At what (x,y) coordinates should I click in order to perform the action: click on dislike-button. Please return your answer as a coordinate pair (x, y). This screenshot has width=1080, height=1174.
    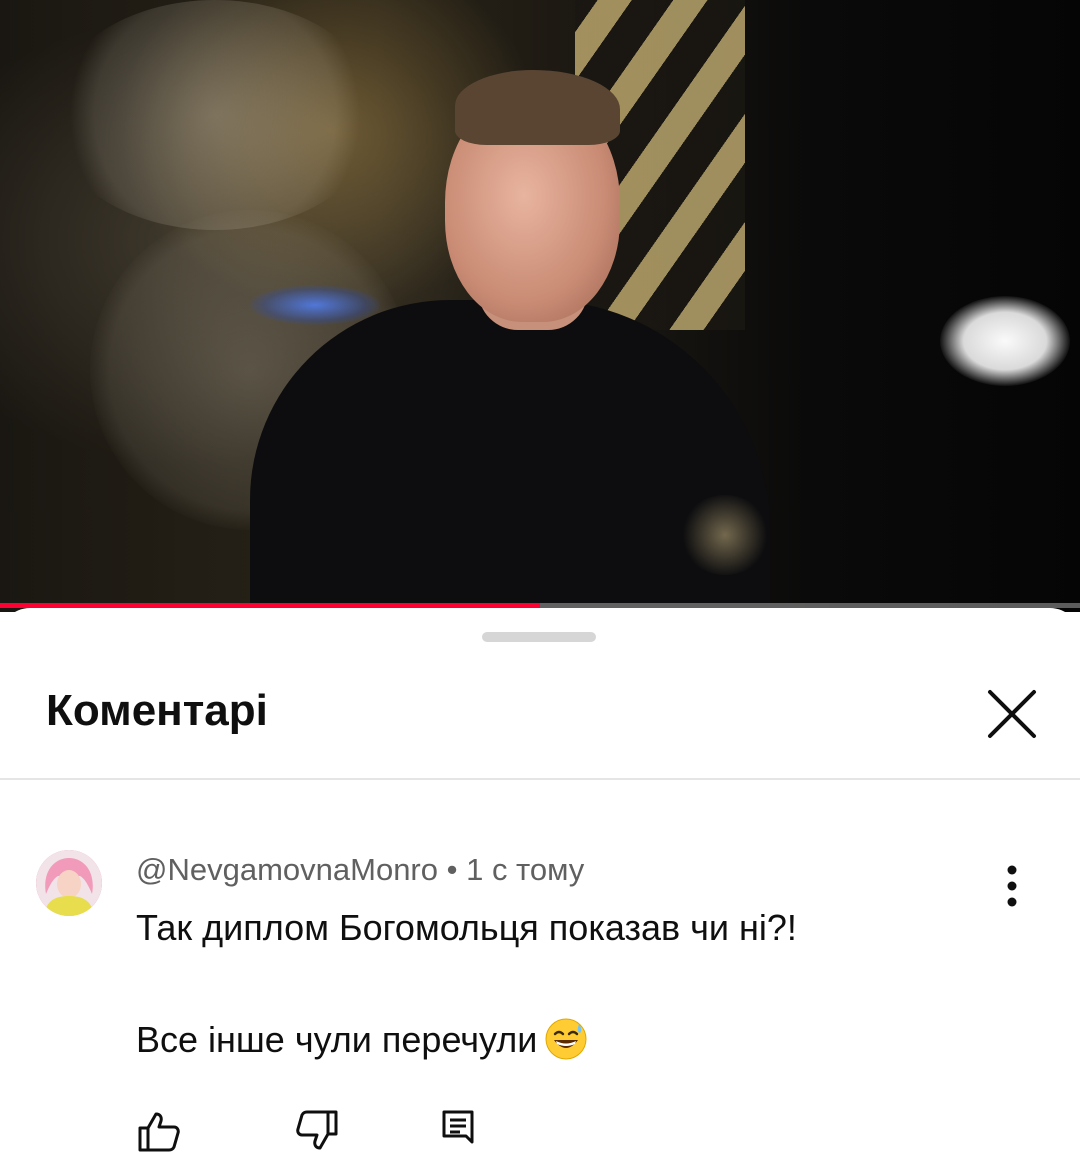
    Looking at the image, I should click on (317, 1131).